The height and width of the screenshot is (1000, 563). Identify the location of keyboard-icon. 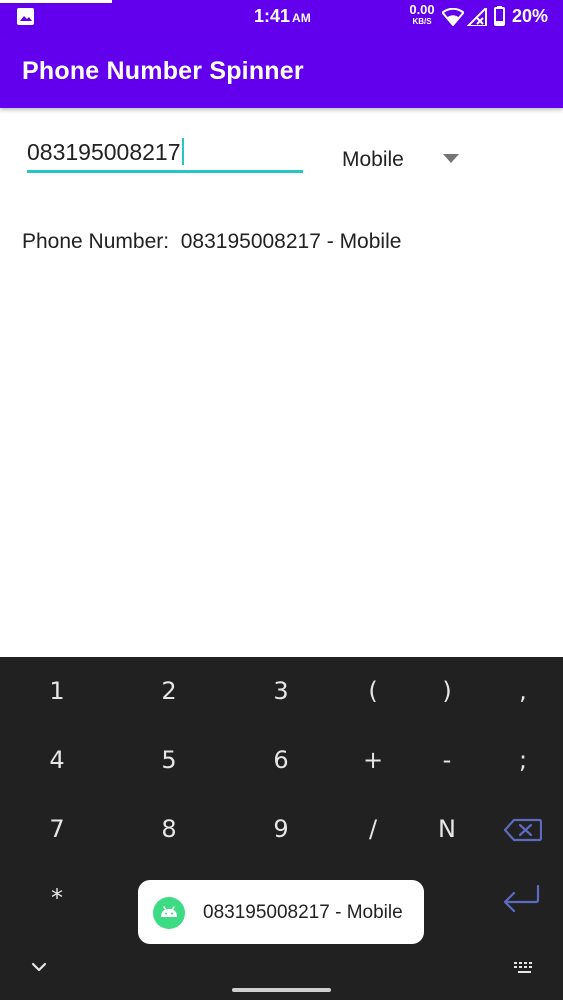
(524, 967).